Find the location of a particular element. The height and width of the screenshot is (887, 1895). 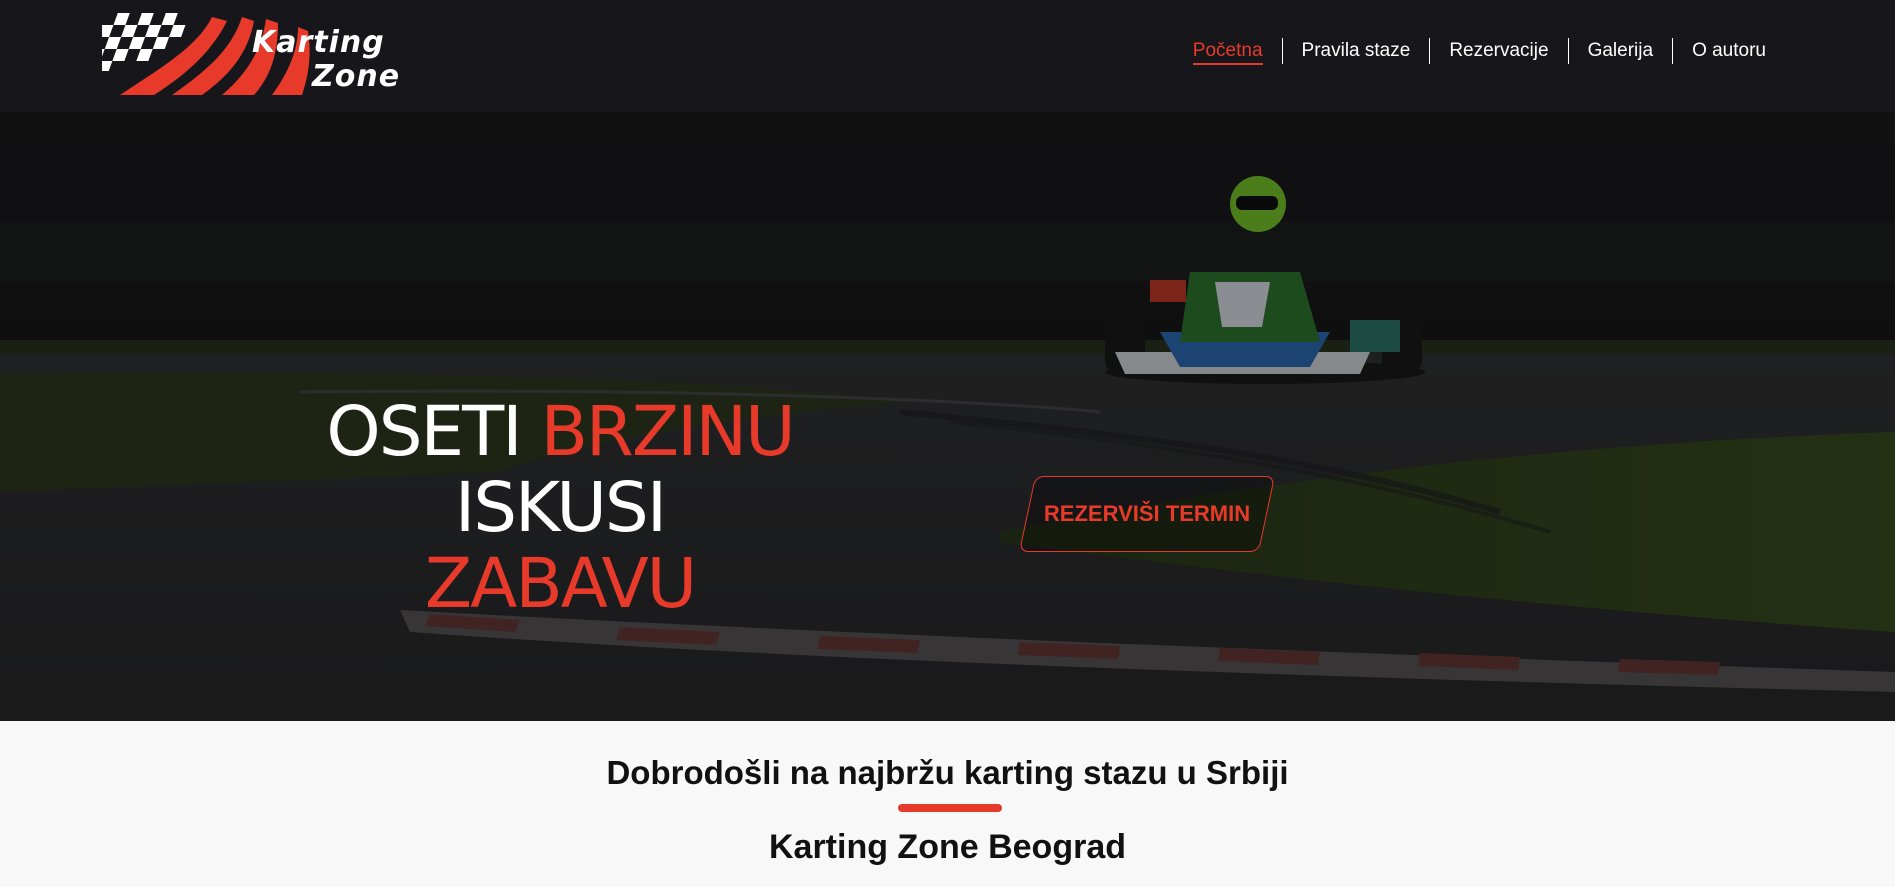

reserve-button: REZERVIŠI TERMIN is located at coordinates (1147, 514).